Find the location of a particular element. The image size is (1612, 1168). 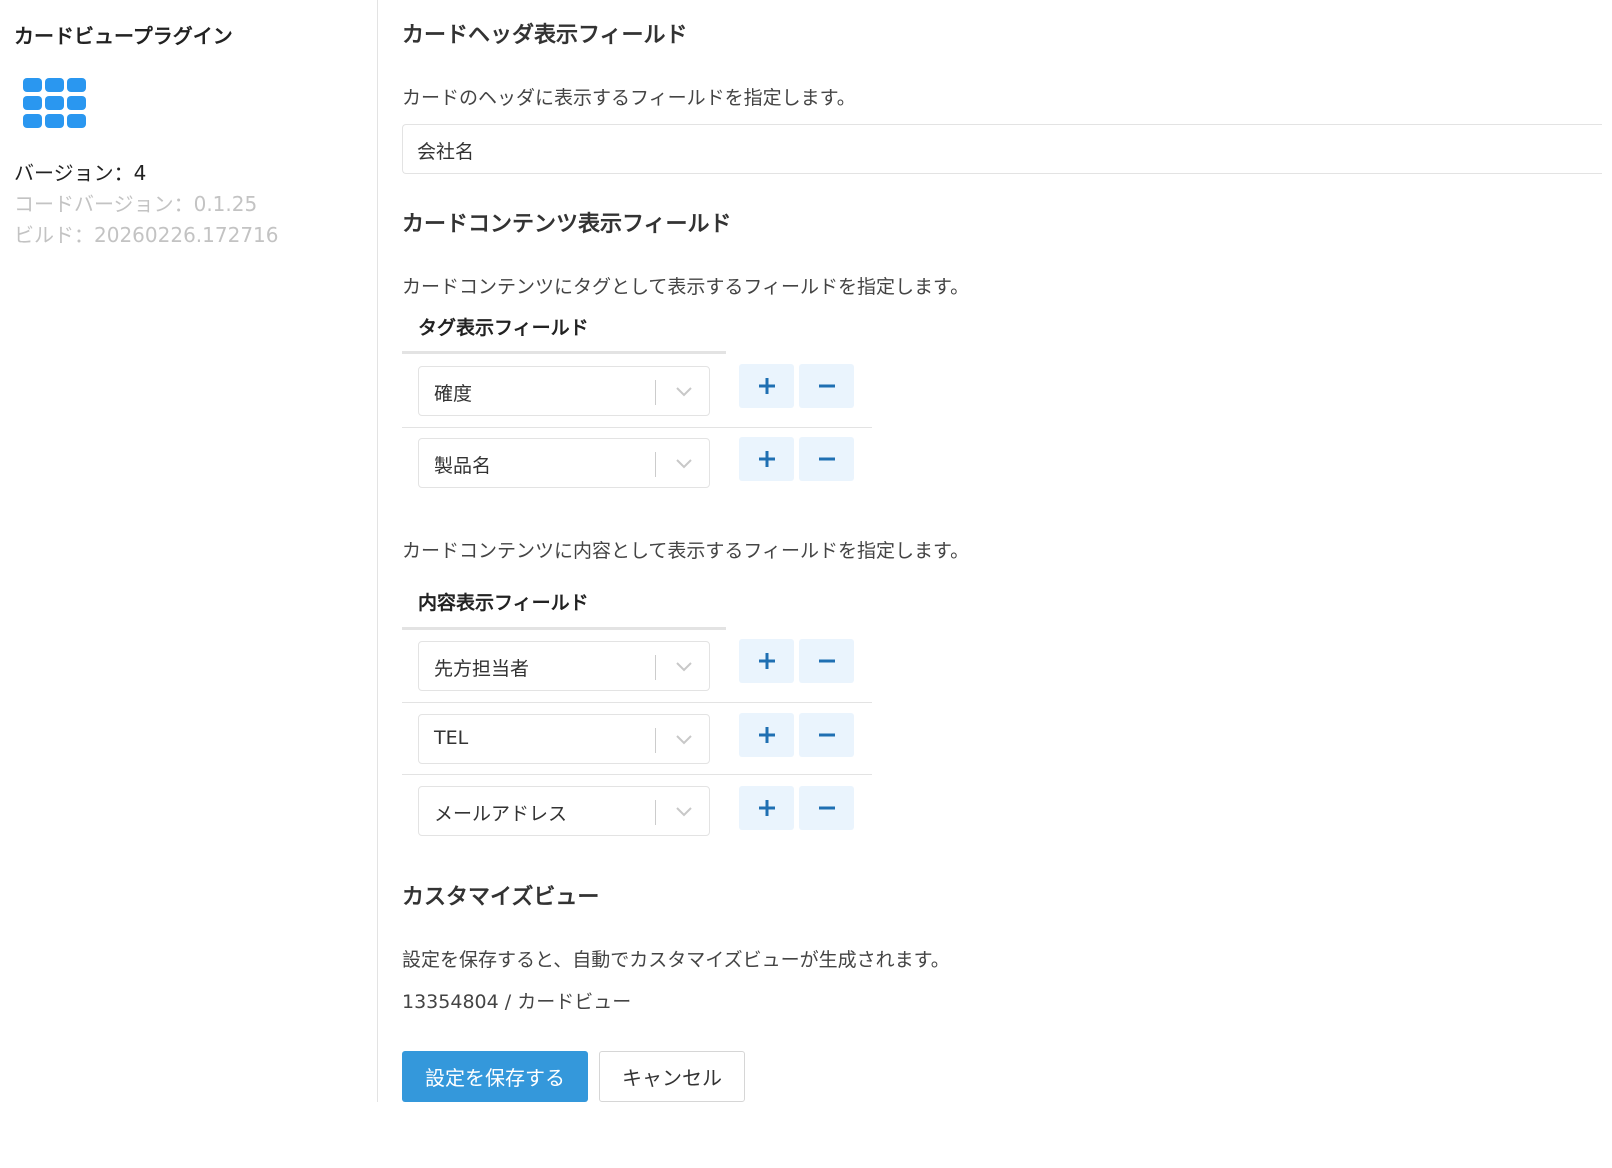

body-field-select: TEL is located at coordinates (564, 739).